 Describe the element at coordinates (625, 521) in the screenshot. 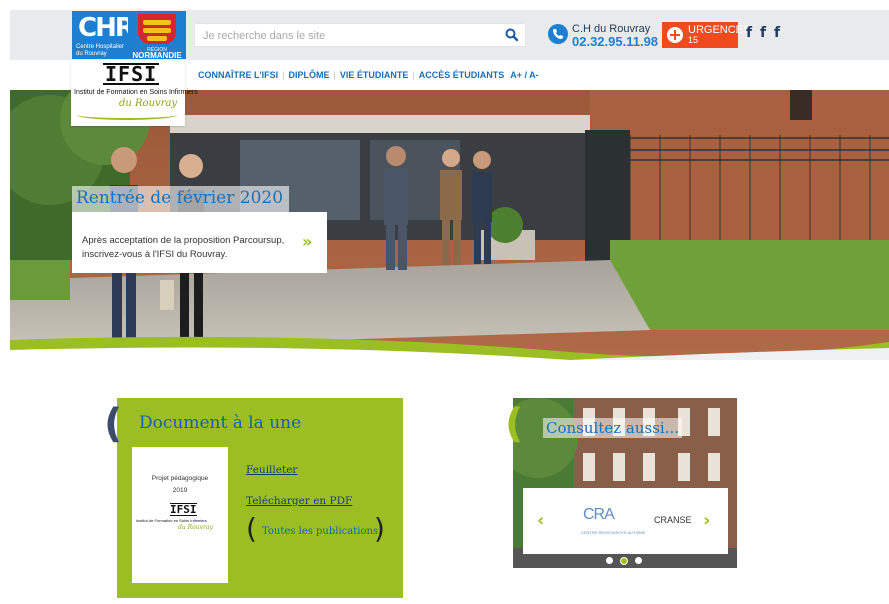

I see `partner-carousel: ‹ CRA CENTRE RESSOURCES AUTISME CRANSE ›` at that location.